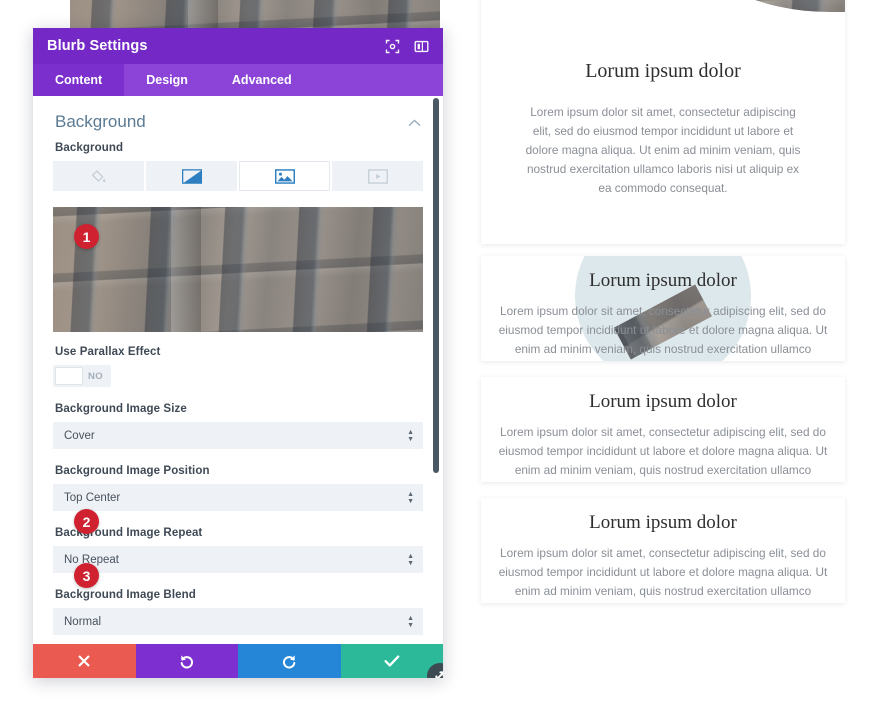  I want to click on tab-content: Content, so click(79, 80).